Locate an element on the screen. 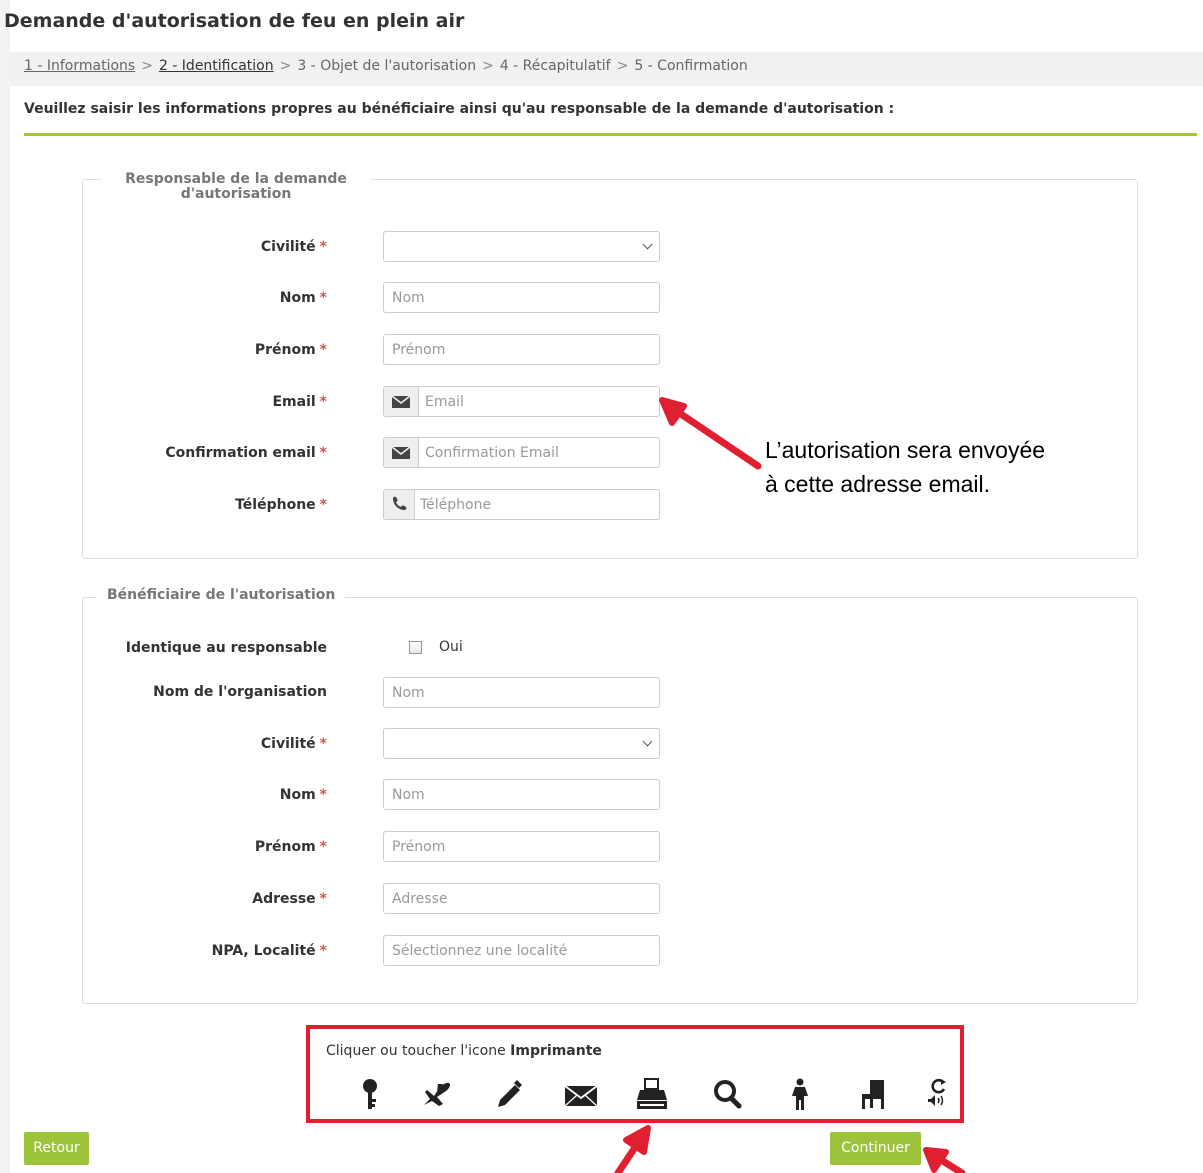 The width and height of the screenshot is (1203, 1173). npa-label: NPA, Localité * is located at coordinates (204, 951).